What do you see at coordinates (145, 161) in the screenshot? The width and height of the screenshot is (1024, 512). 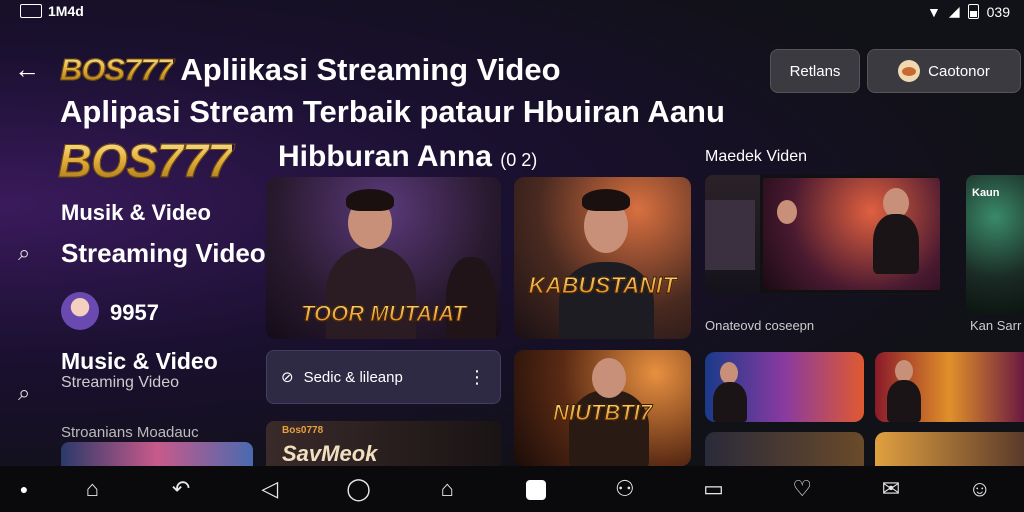 I see `brand-logo-large: BOS777` at bounding box center [145, 161].